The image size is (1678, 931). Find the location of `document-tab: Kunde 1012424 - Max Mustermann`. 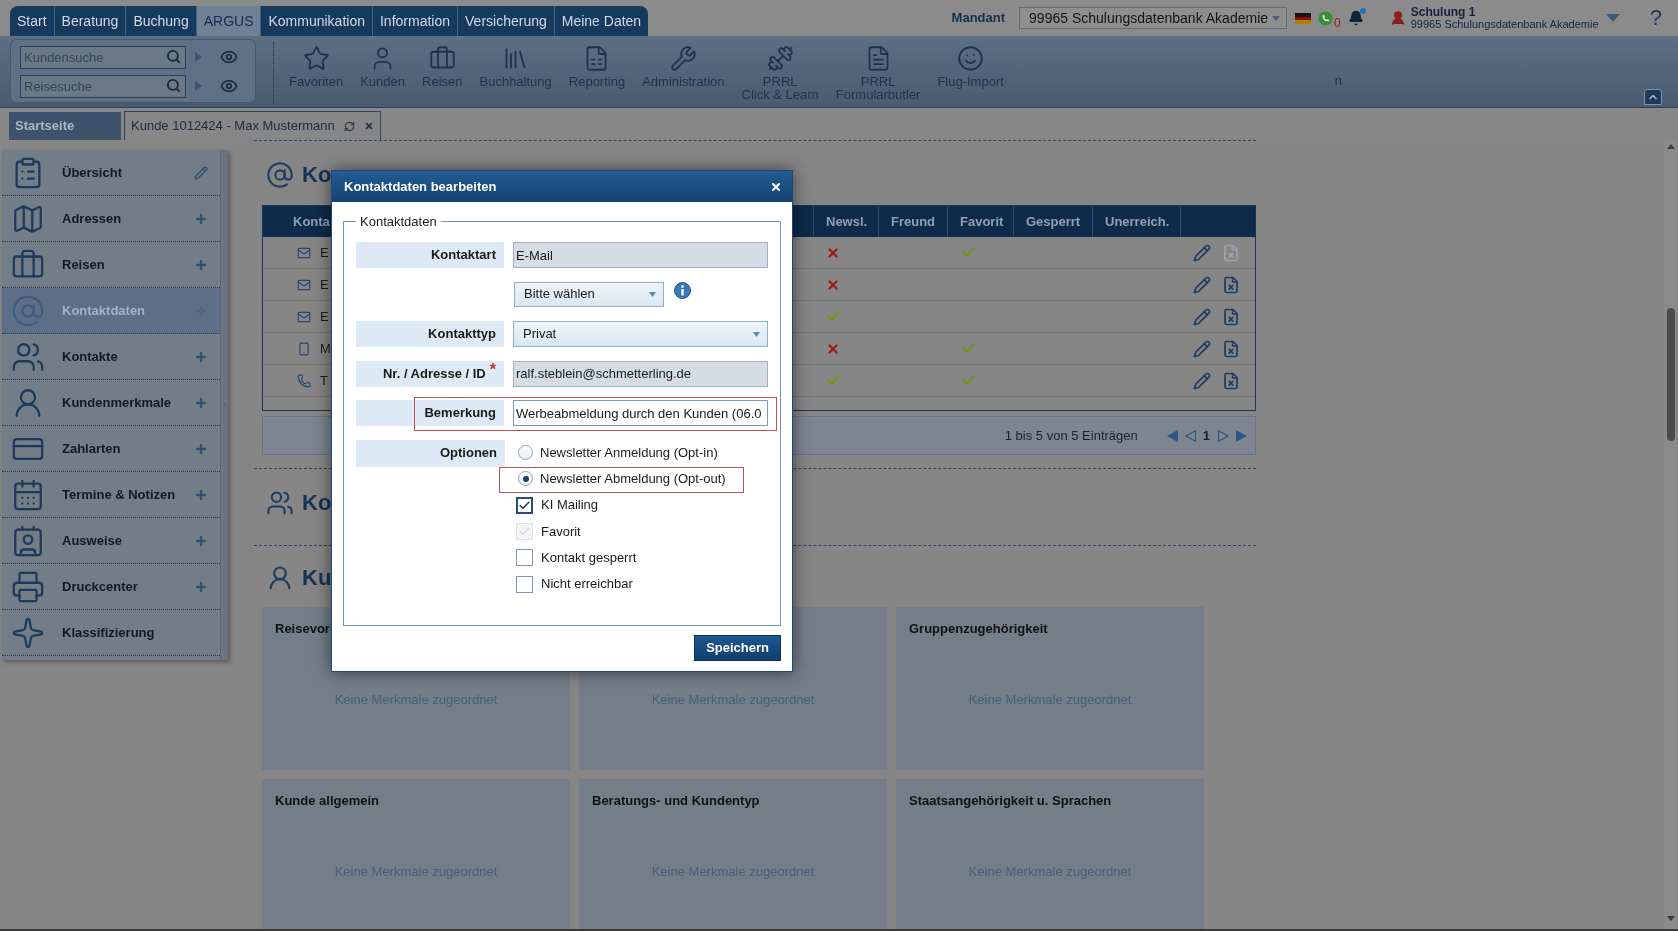

document-tab: Kunde 1012424 - Max Mustermann is located at coordinates (252, 125).